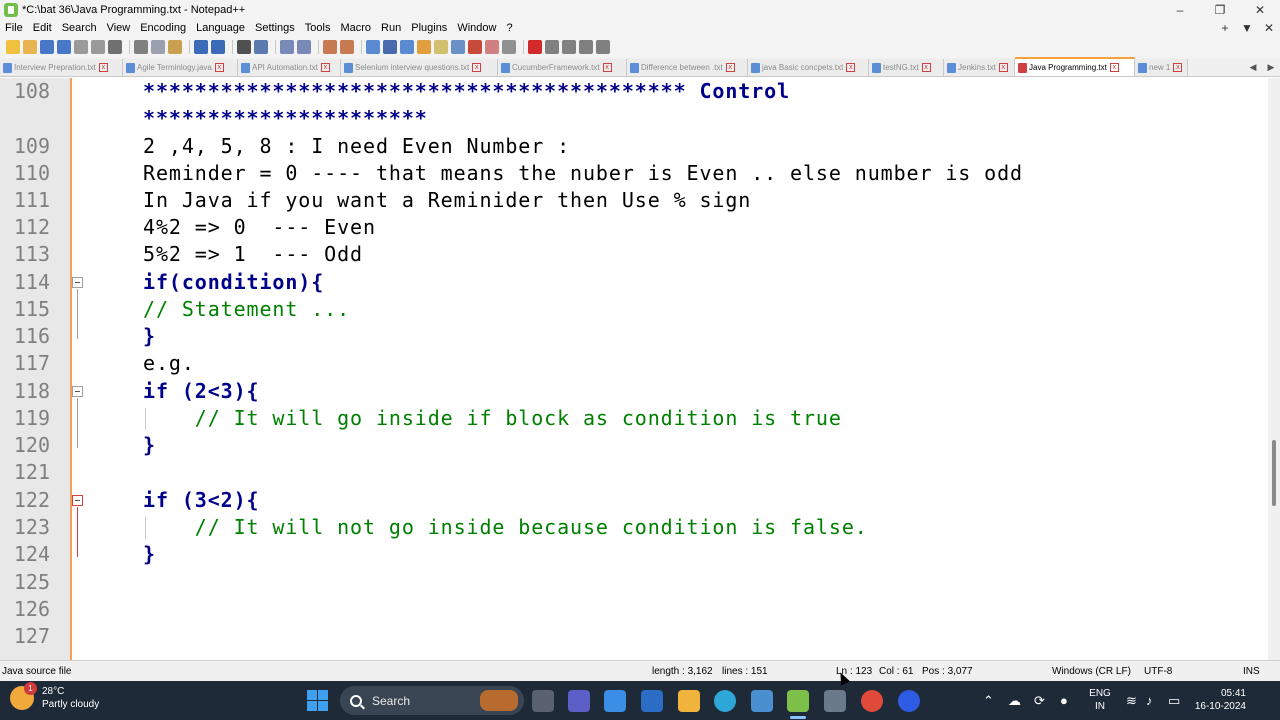  Describe the element at coordinates (562, 67) in the screenshot. I see `tab-cucumber-framework: CucumberFramework.txt x` at that location.